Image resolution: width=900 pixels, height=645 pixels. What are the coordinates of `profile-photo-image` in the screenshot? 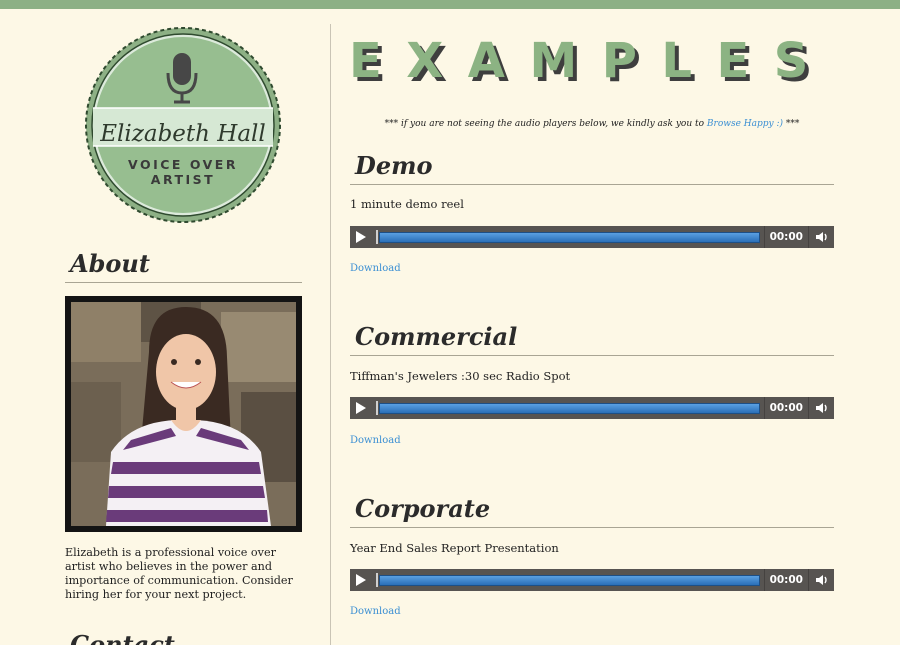 It's located at (183, 414).